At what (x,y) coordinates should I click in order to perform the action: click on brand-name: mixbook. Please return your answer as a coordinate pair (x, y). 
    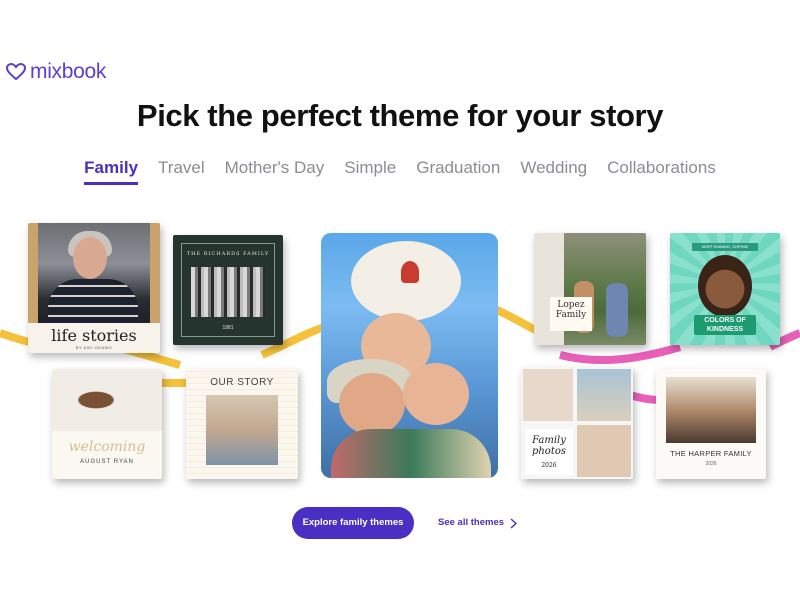
    Looking at the image, I should click on (68, 71).